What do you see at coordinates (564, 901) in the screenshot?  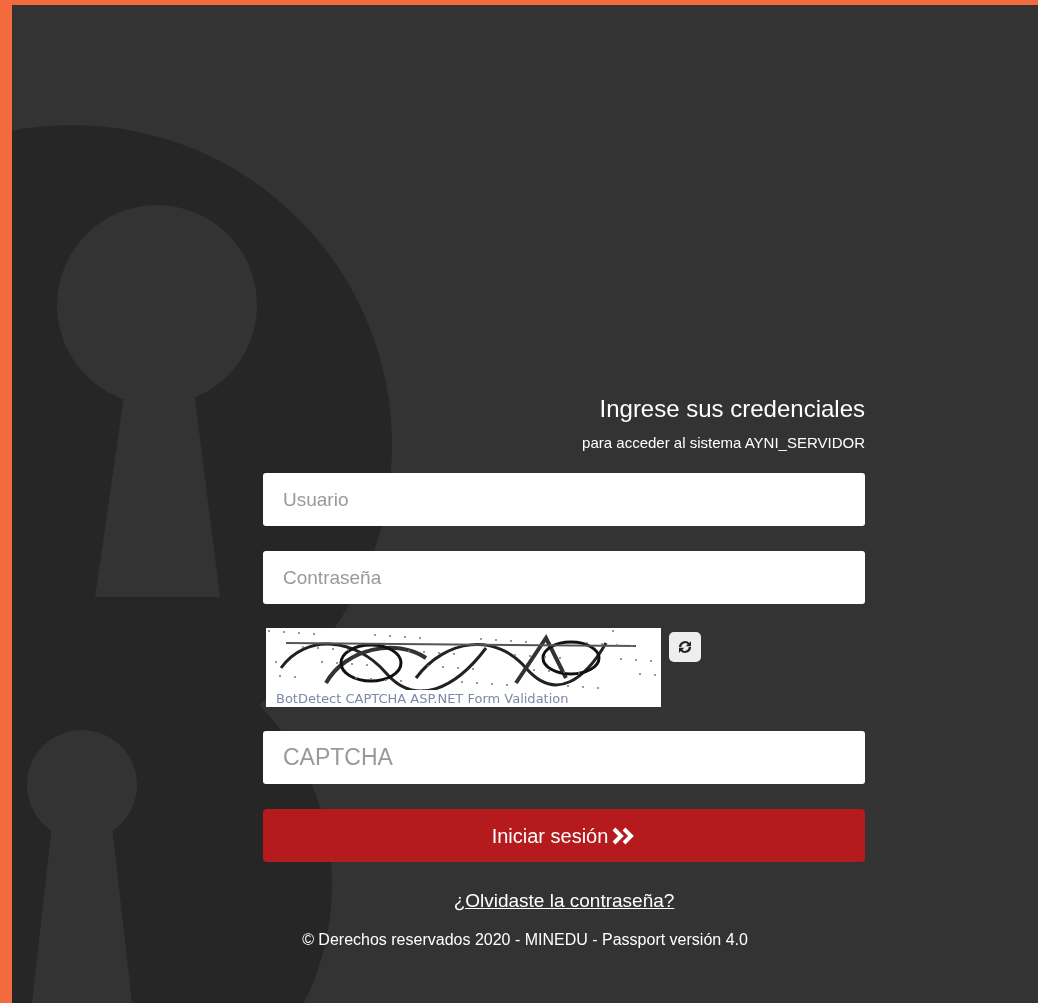 I see `forgot-password-link: ¿Olvidaste la contraseña?` at bounding box center [564, 901].